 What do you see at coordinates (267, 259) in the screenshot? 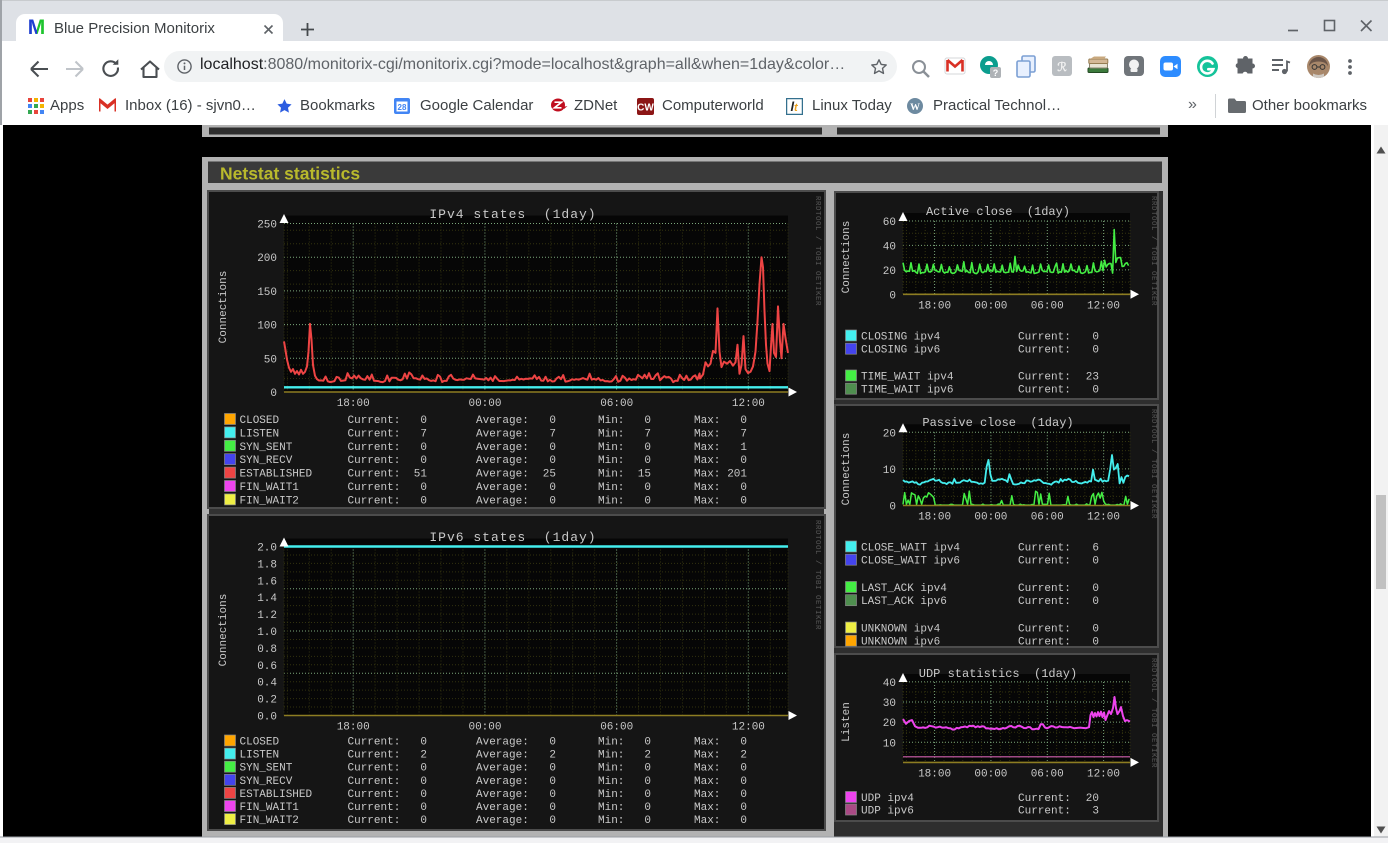
I see `svg-text: 200` at bounding box center [267, 259].